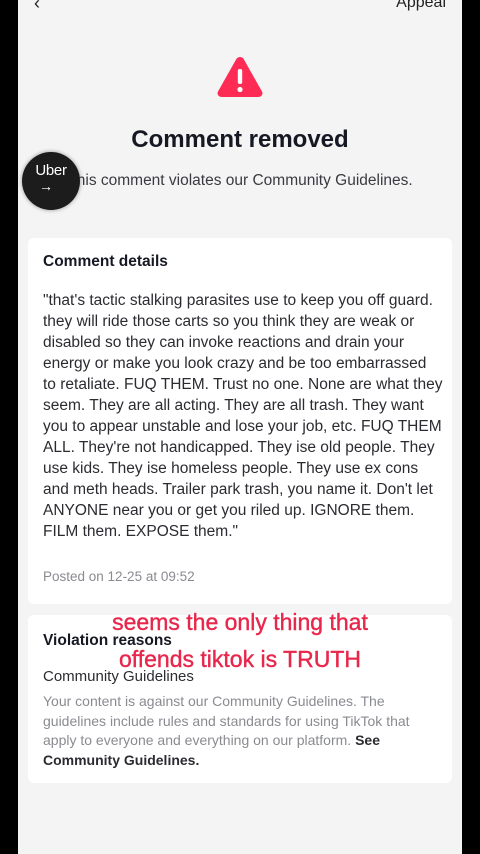 The image size is (480, 854). I want to click on posted-timestamp: Posted on 12-25 at 09:52, so click(119, 576).